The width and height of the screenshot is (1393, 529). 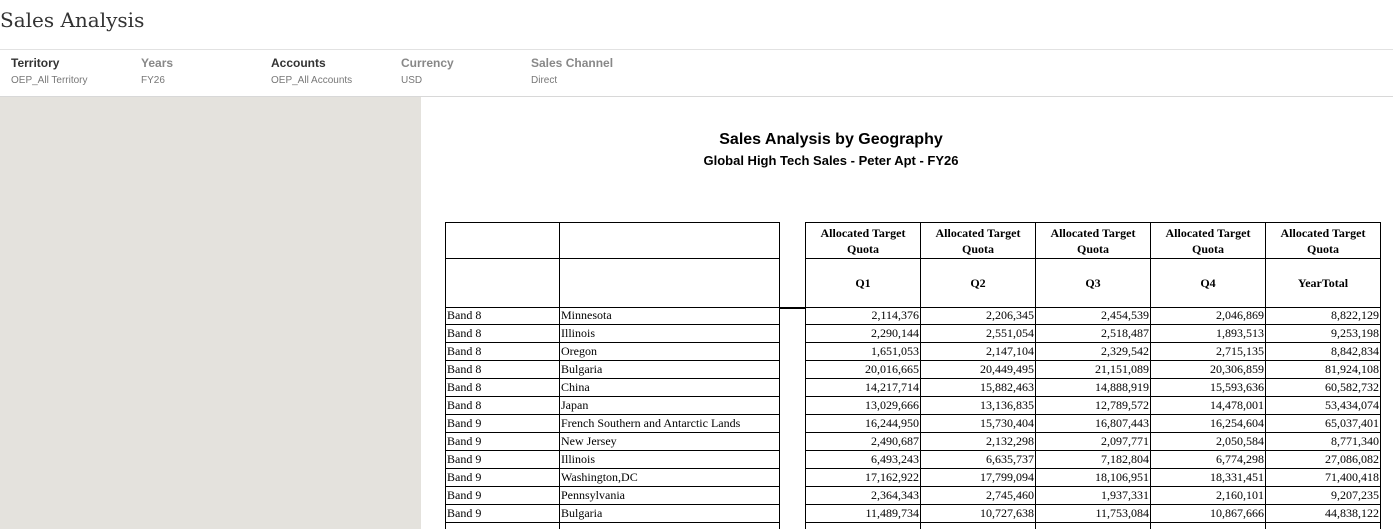 I want to click on corner-header-band, so click(x=502, y=240).